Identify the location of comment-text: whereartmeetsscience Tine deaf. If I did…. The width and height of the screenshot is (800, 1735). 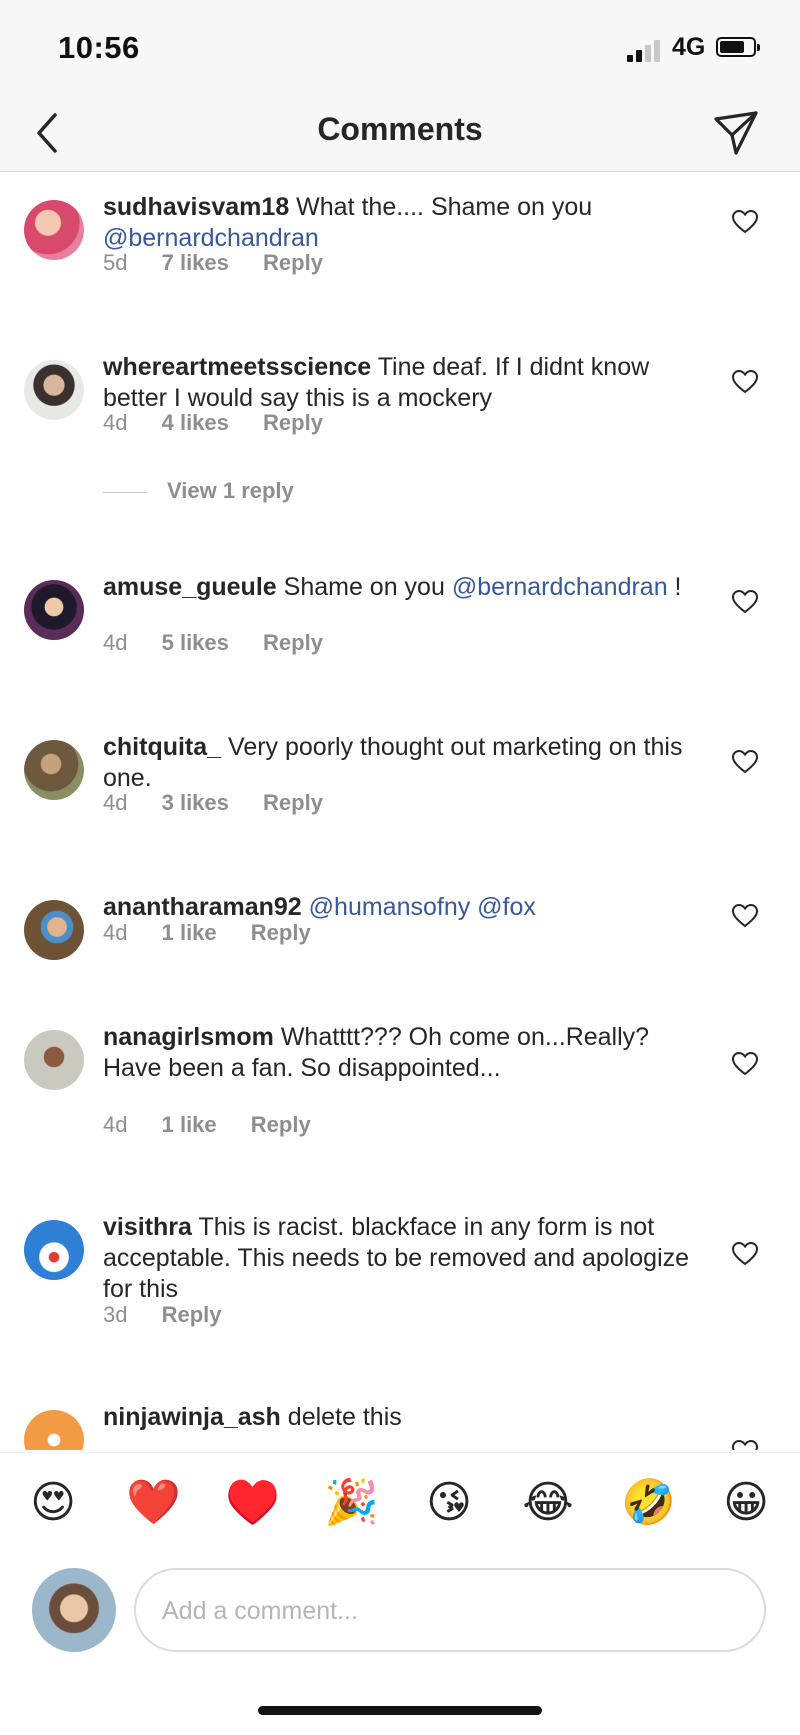
(376, 382).